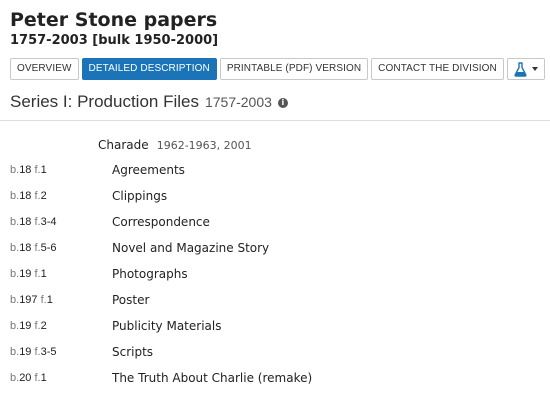 The width and height of the screenshot is (550, 402). Describe the element at coordinates (44, 69) in the screenshot. I see `tab-overview: OVERVIEW` at that location.